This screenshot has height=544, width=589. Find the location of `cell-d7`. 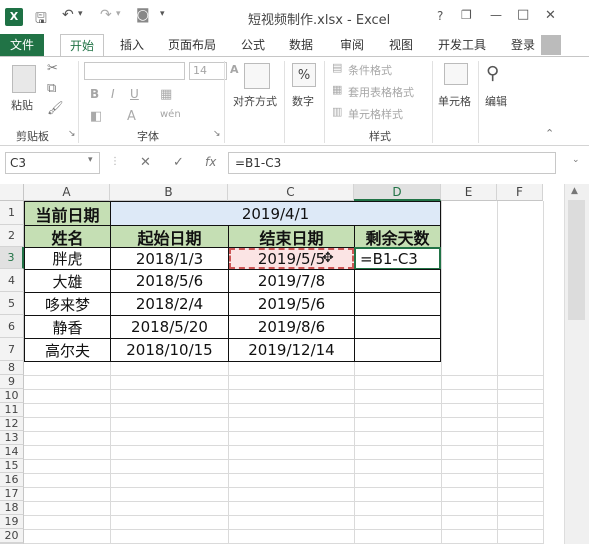

cell-d7 is located at coordinates (397, 350).